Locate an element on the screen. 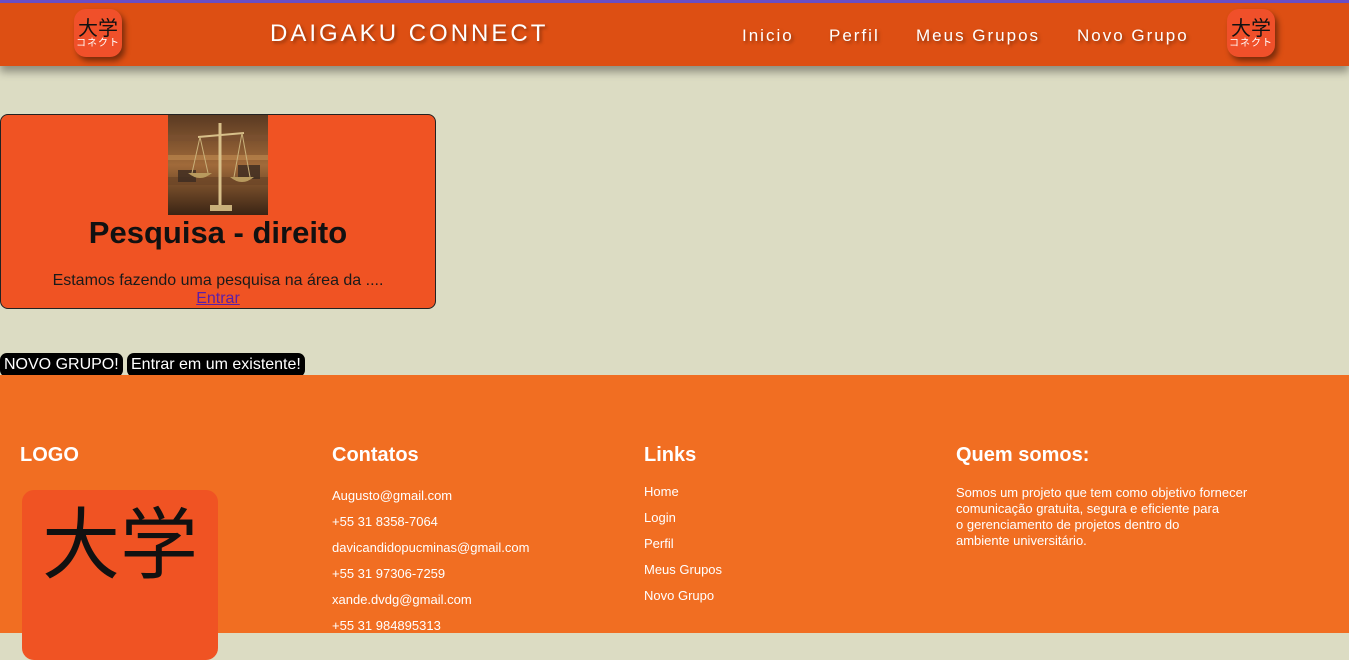 This screenshot has width=1349, height=660. header-logo-left: 大学 コネクト is located at coordinates (98, 33).